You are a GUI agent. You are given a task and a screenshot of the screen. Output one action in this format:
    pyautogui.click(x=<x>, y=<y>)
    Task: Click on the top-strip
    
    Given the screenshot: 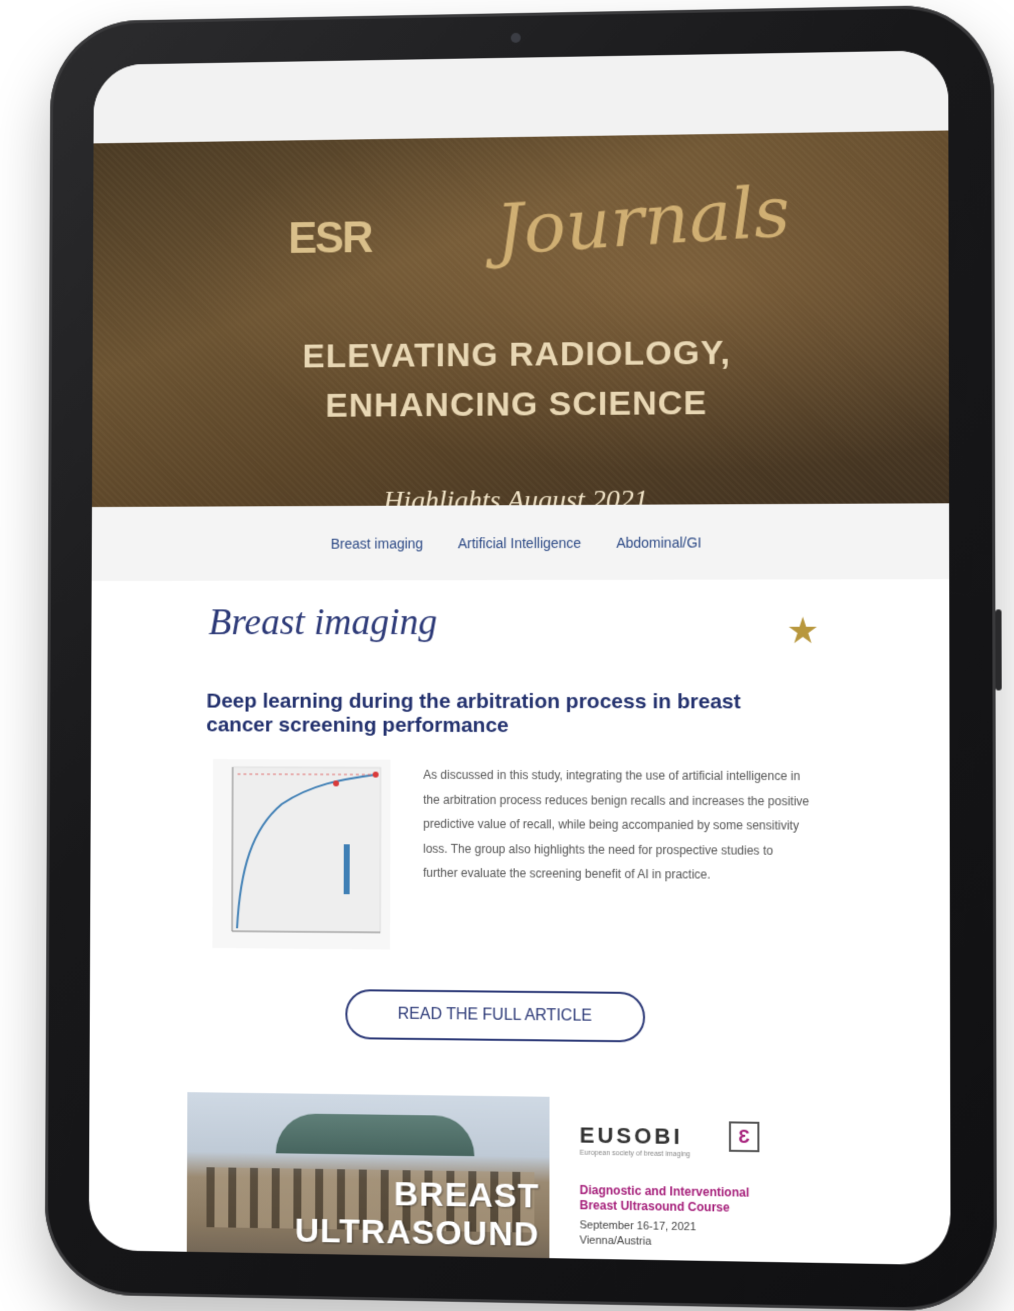 What is the action you would take?
    pyautogui.click(x=521, y=97)
    